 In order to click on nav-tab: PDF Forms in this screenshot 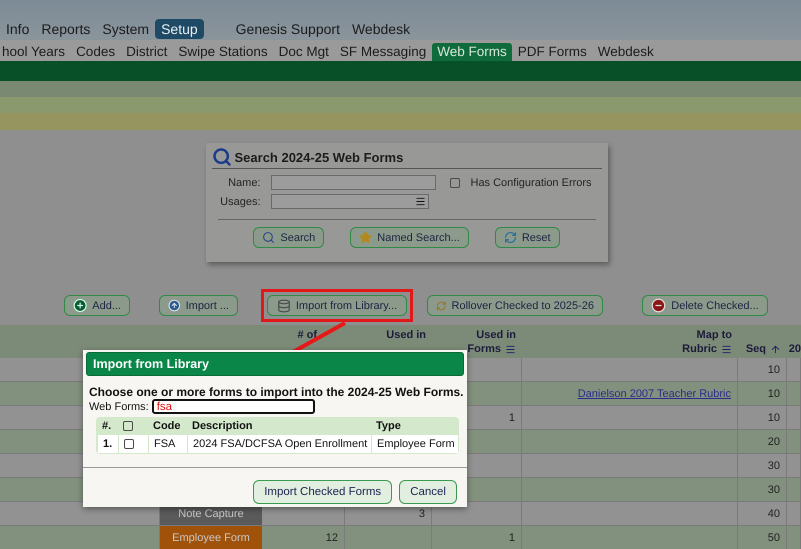, I will do `click(552, 52)`.